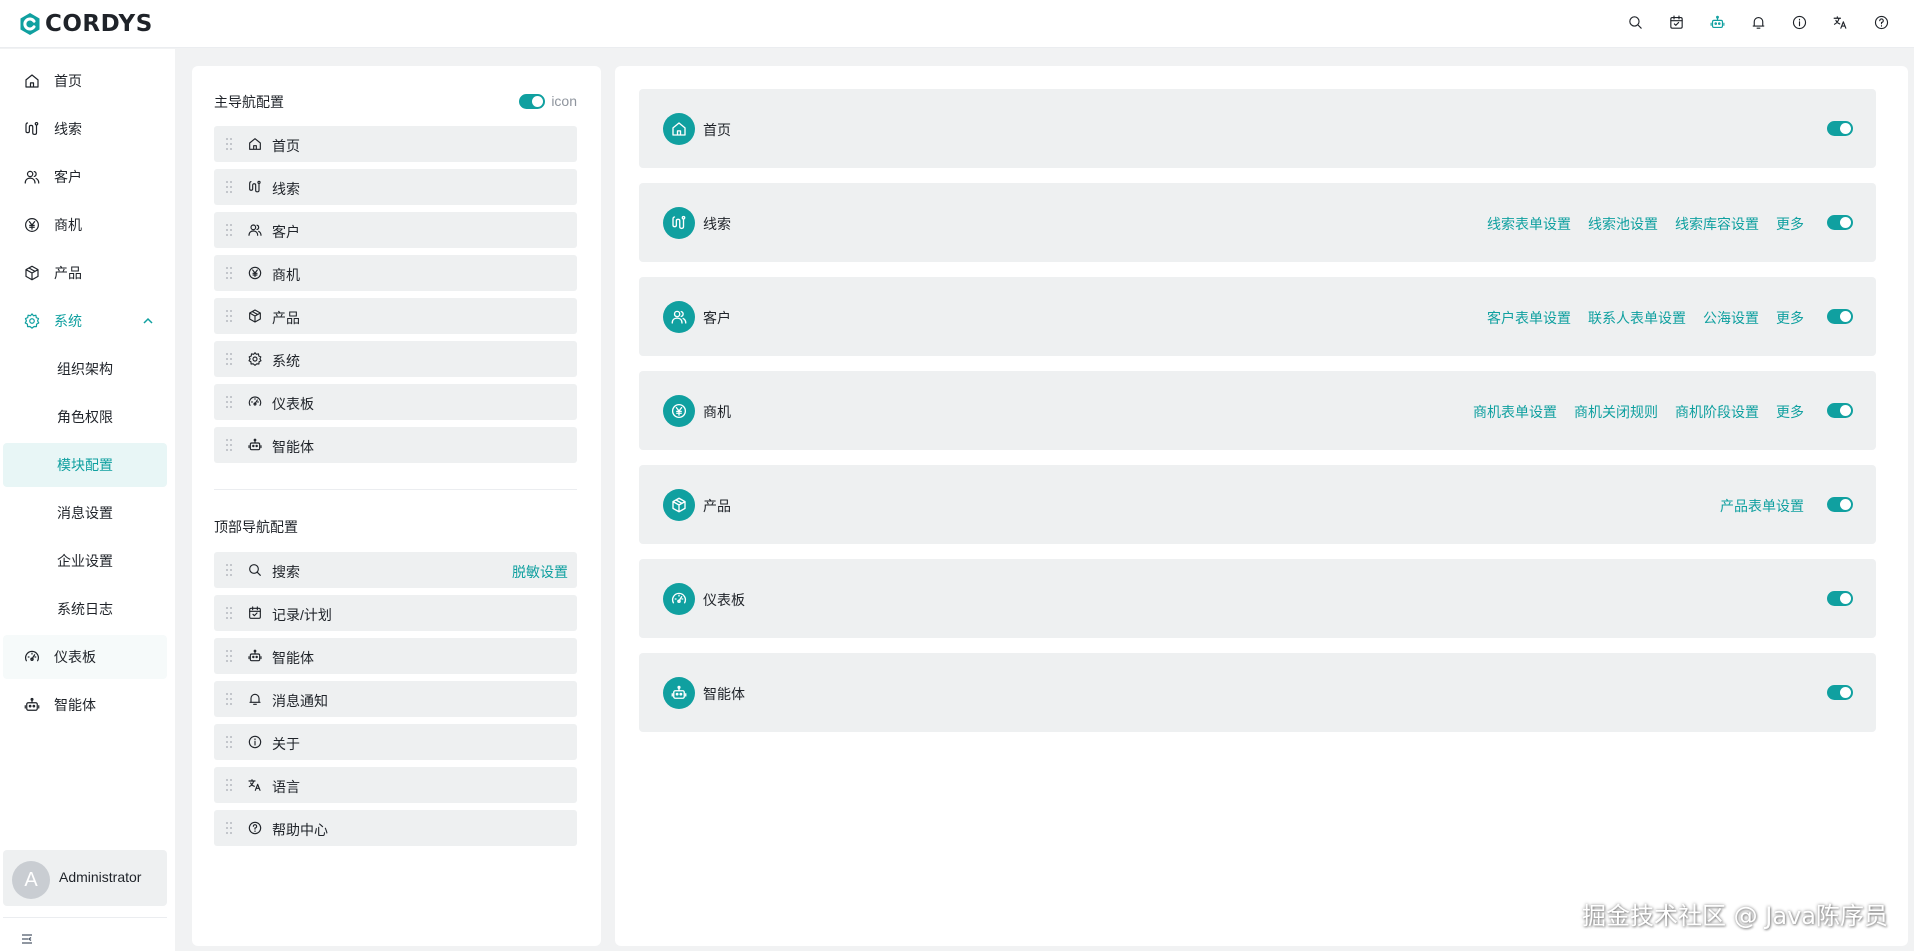 This screenshot has height=951, width=1914. What do you see at coordinates (395, 570) in the screenshot?
I see `nav-config-row: 搜索 脱敏设置` at bounding box center [395, 570].